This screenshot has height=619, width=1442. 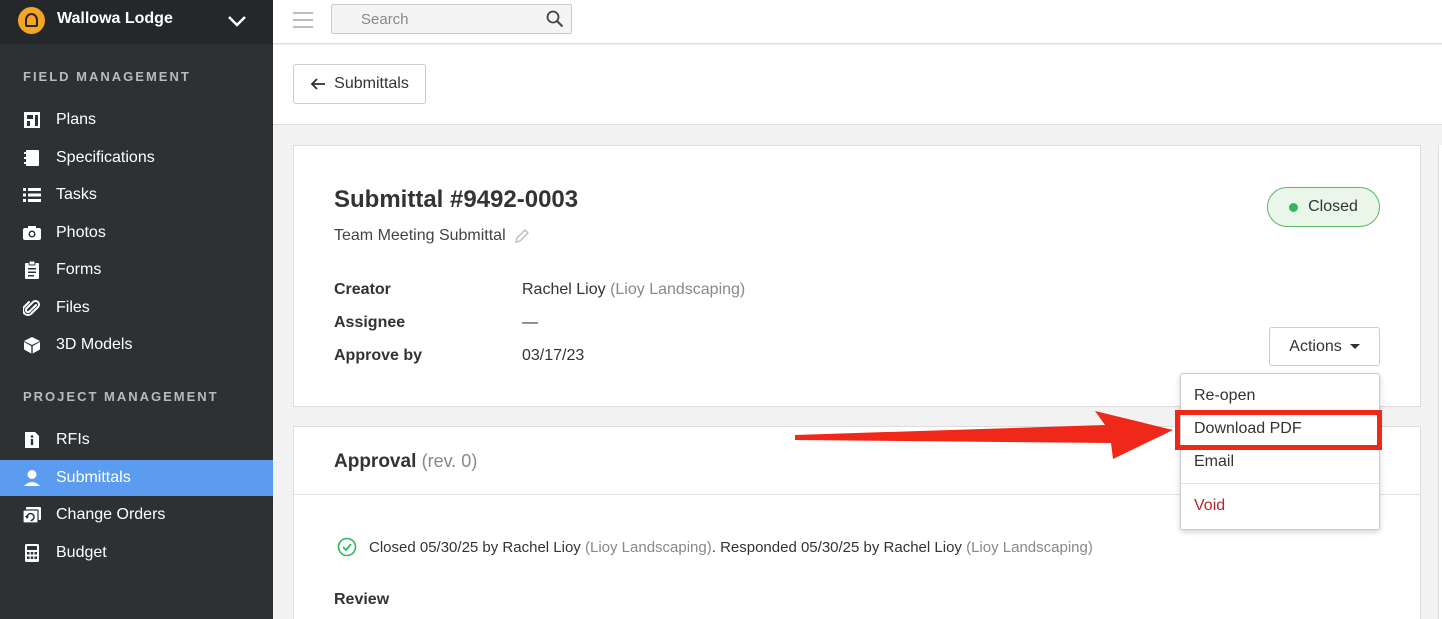 What do you see at coordinates (32, 478) in the screenshot?
I see `person-icon` at bounding box center [32, 478].